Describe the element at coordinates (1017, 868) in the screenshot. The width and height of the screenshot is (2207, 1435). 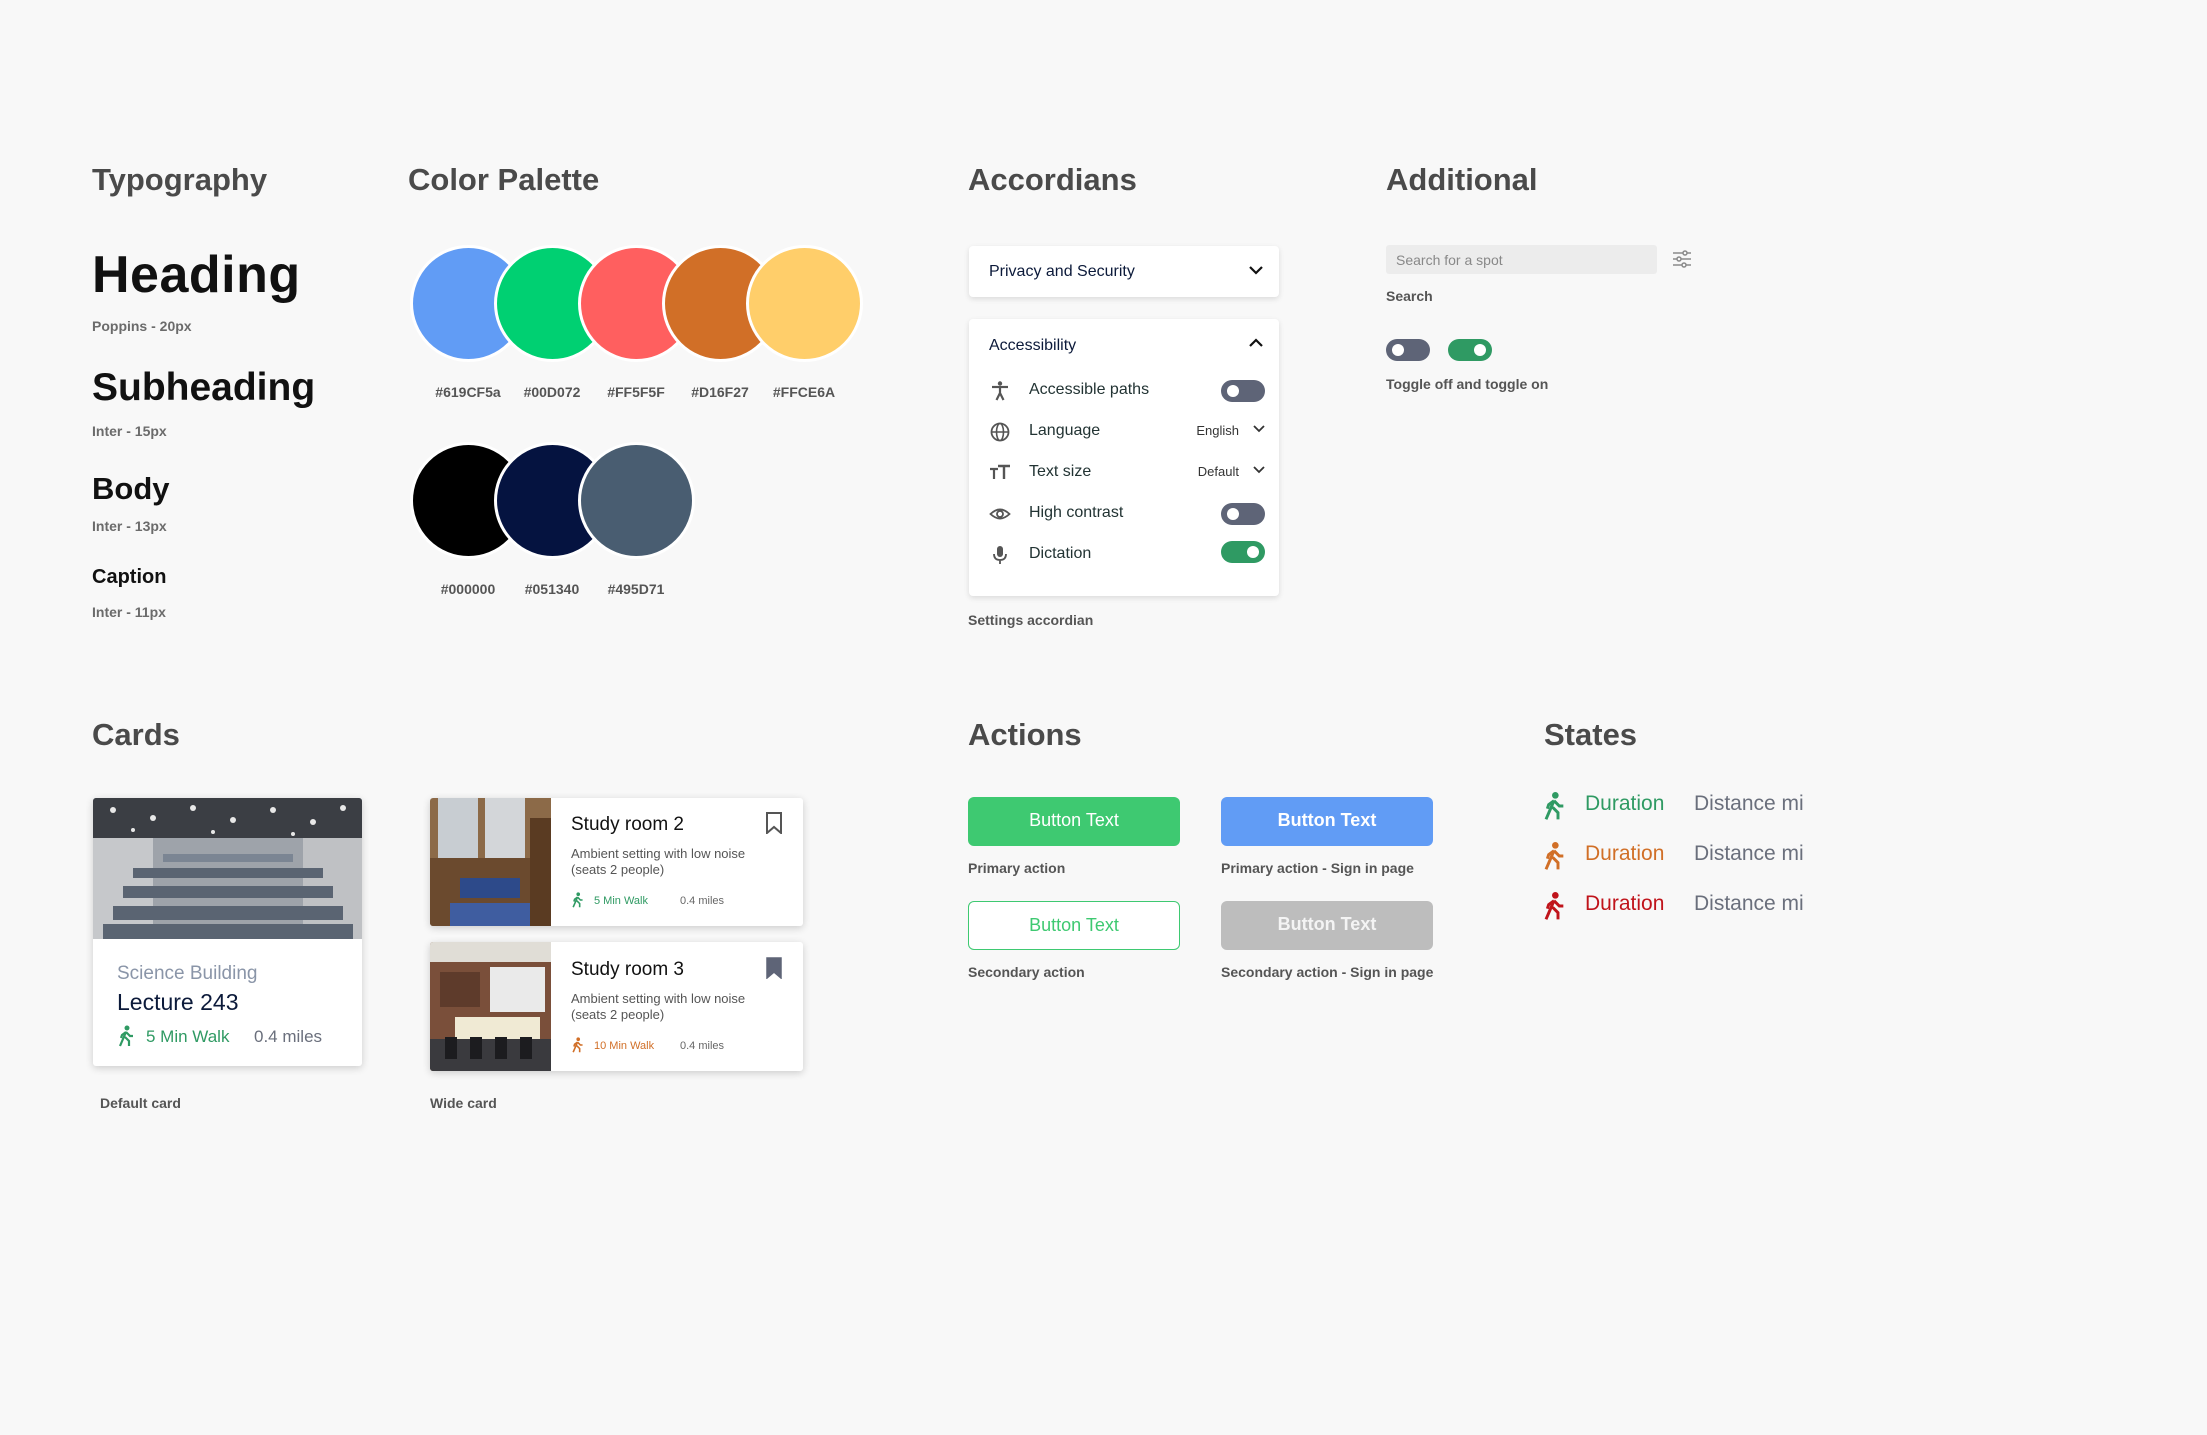
I see `primary-caption: Primary action` at that location.